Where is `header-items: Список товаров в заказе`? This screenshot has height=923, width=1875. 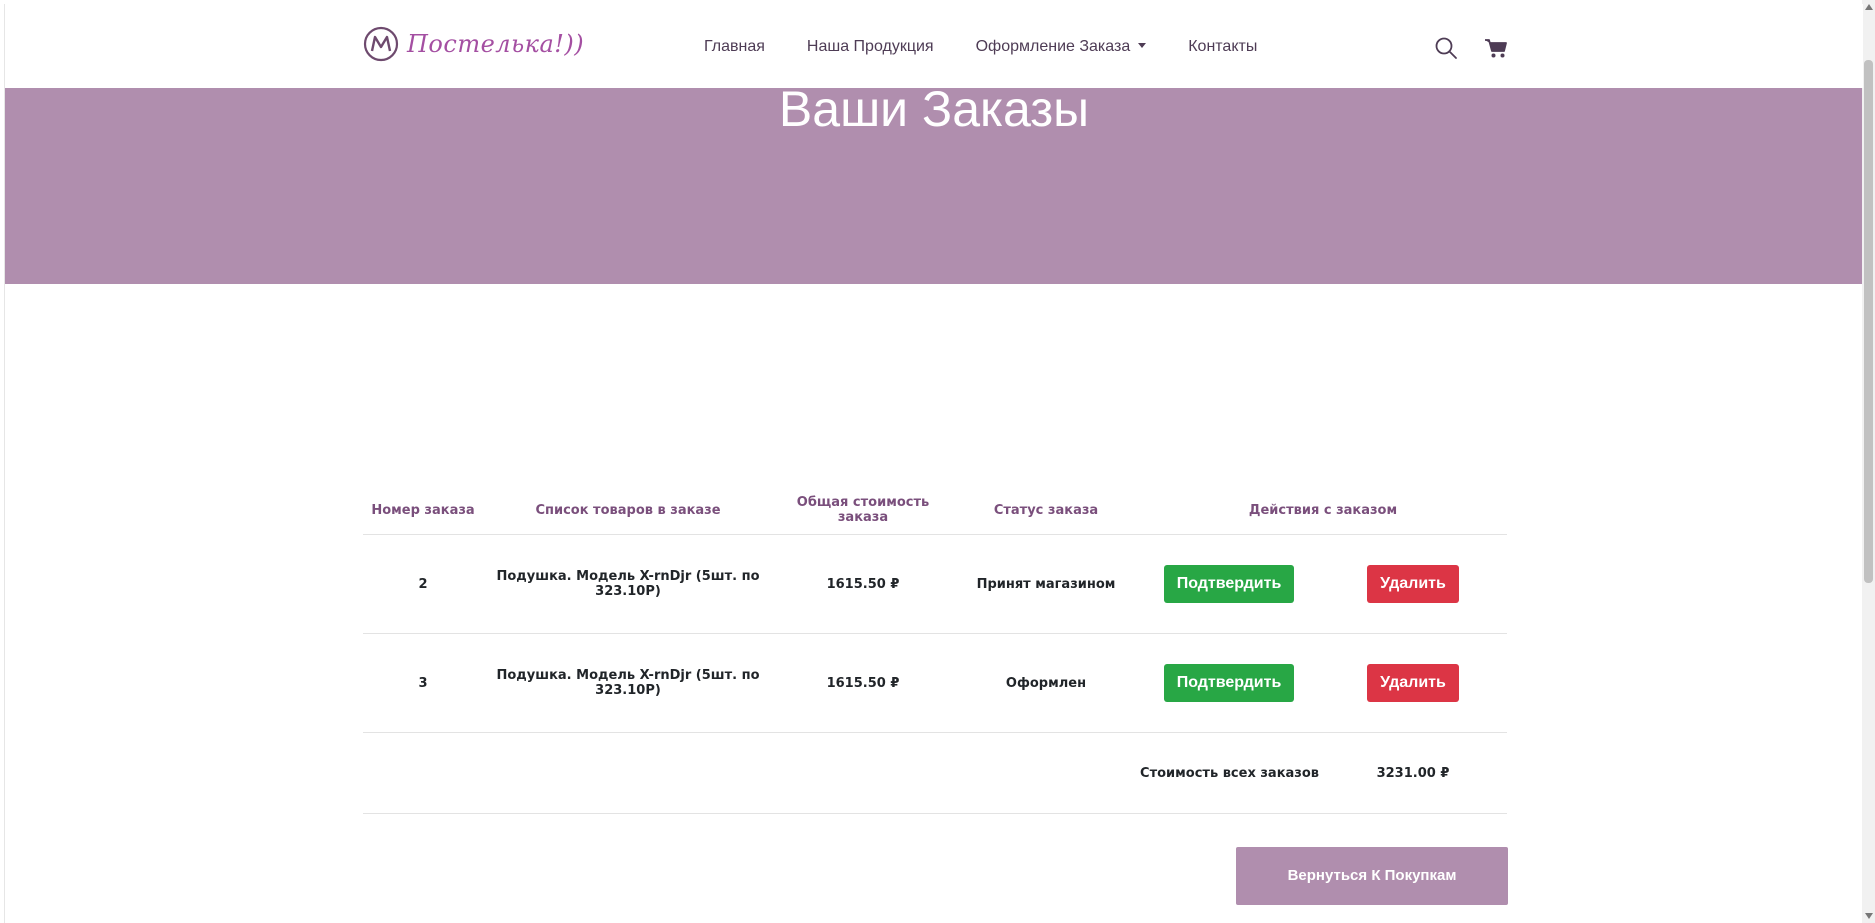 header-items: Список товаров в заказе is located at coordinates (628, 510).